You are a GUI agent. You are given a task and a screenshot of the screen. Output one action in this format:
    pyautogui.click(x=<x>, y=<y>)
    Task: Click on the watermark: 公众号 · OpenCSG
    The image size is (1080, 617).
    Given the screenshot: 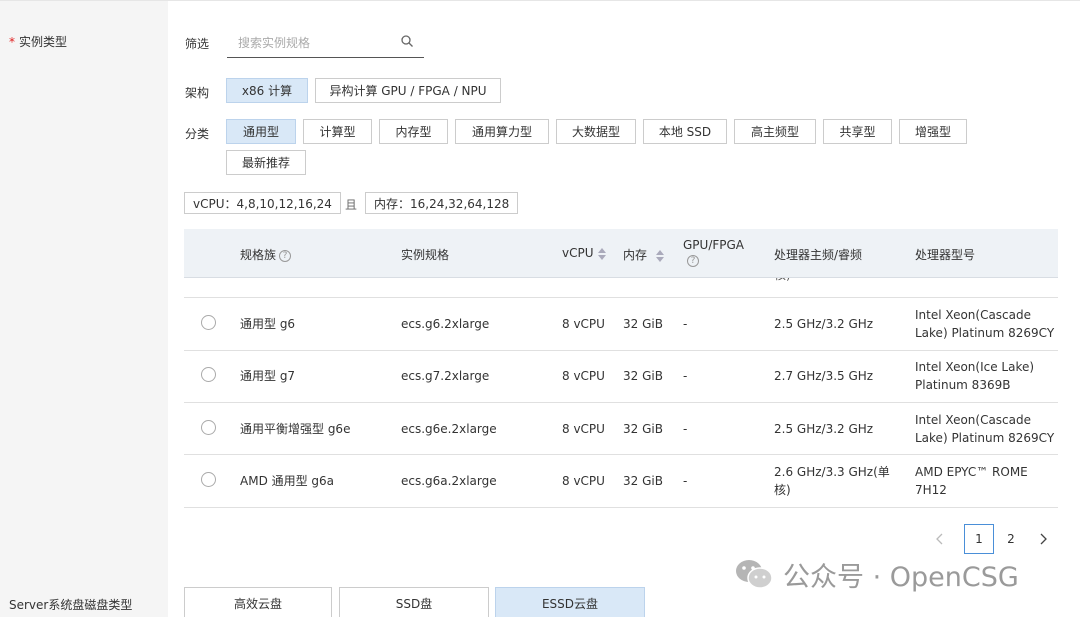 What is the action you would take?
    pyautogui.click(x=876, y=574)
    